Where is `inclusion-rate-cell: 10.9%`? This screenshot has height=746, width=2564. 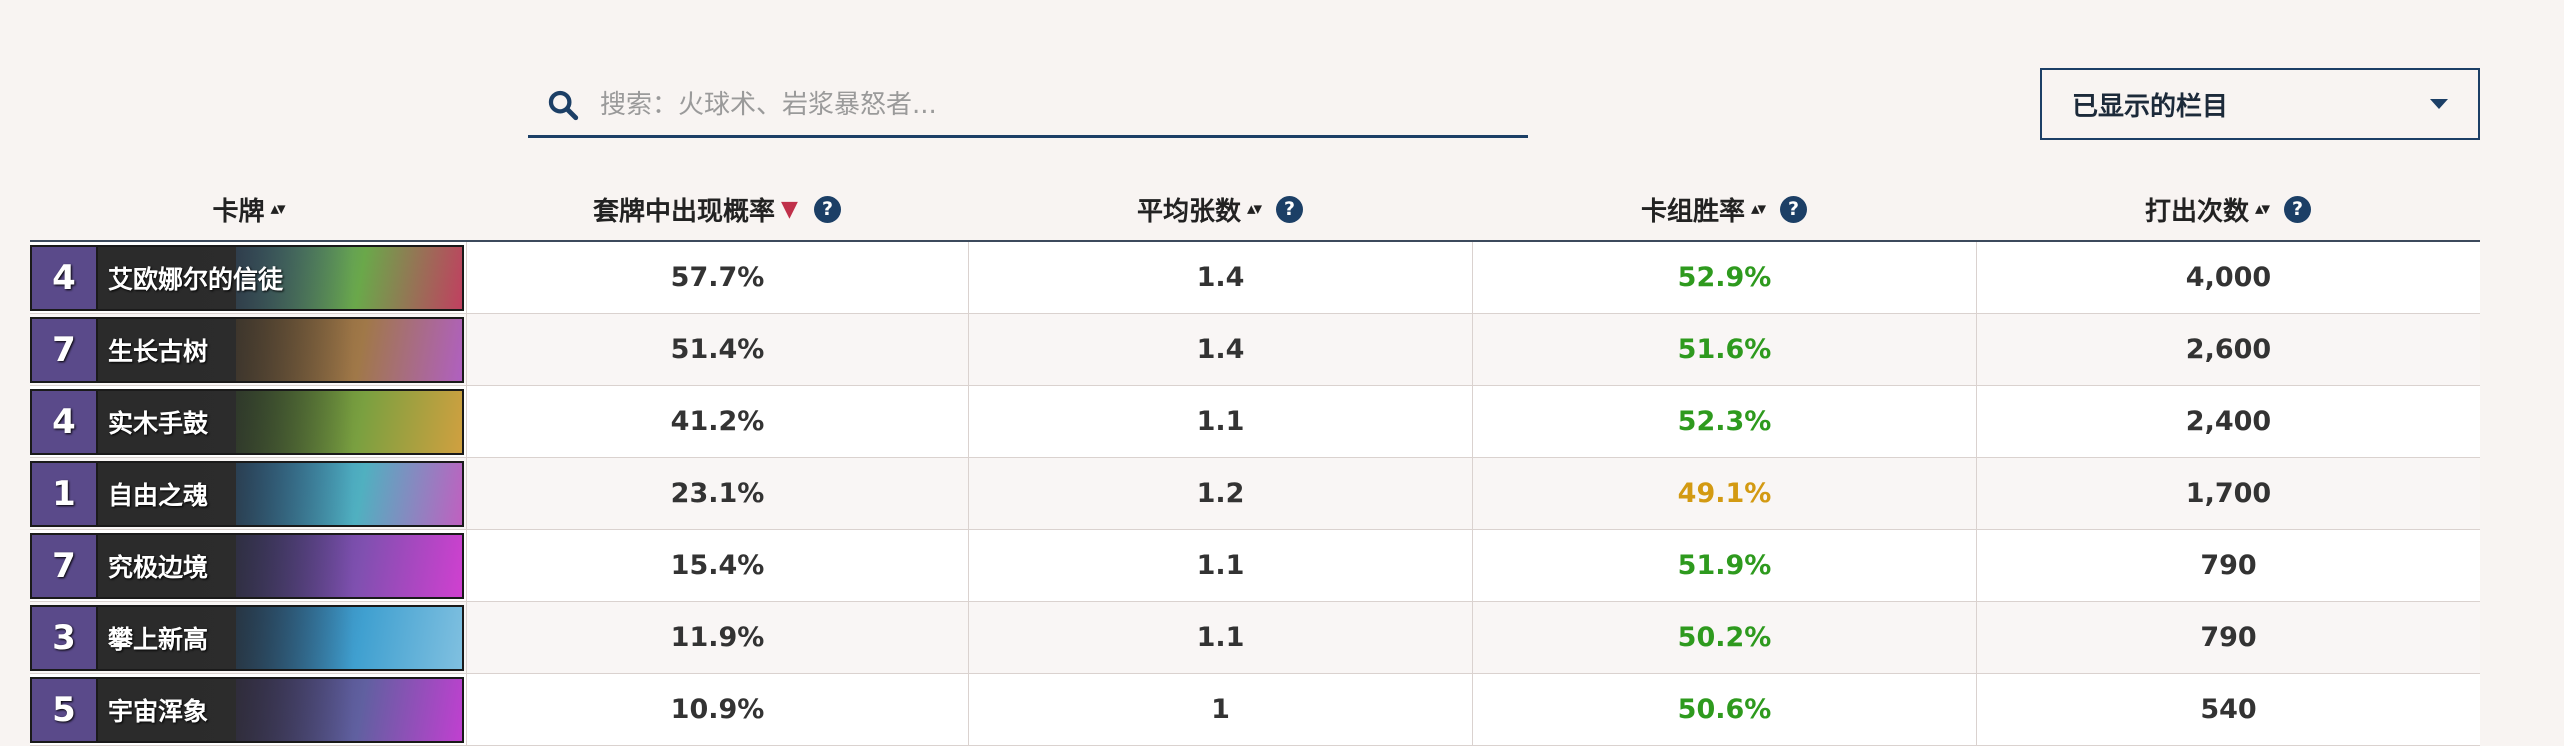 inclusion-rate-cell: 10.9% is located at coordinates (717, 709).